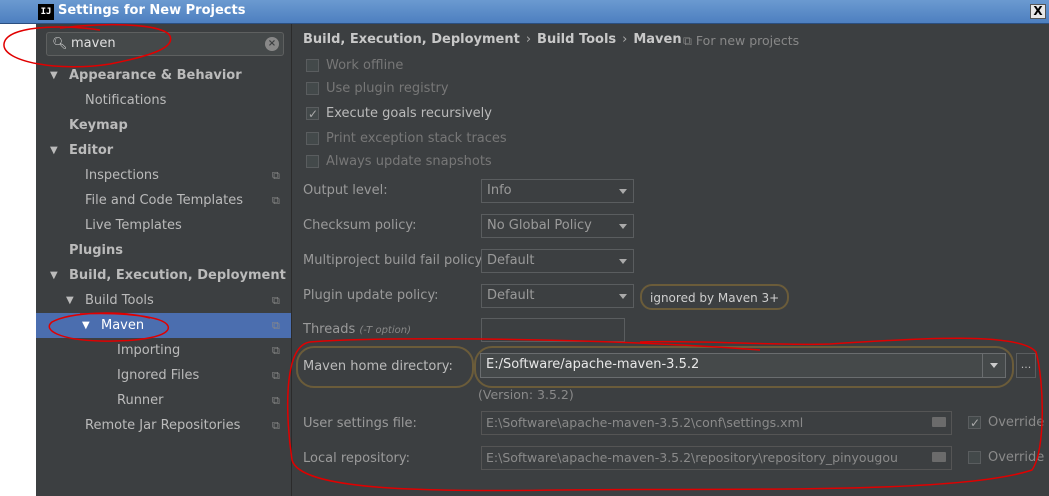  What do you see at coordinates (360, 423) in the screenshot?
I see `user-settings-label: User settings file:` at bounding box center [360, 423].